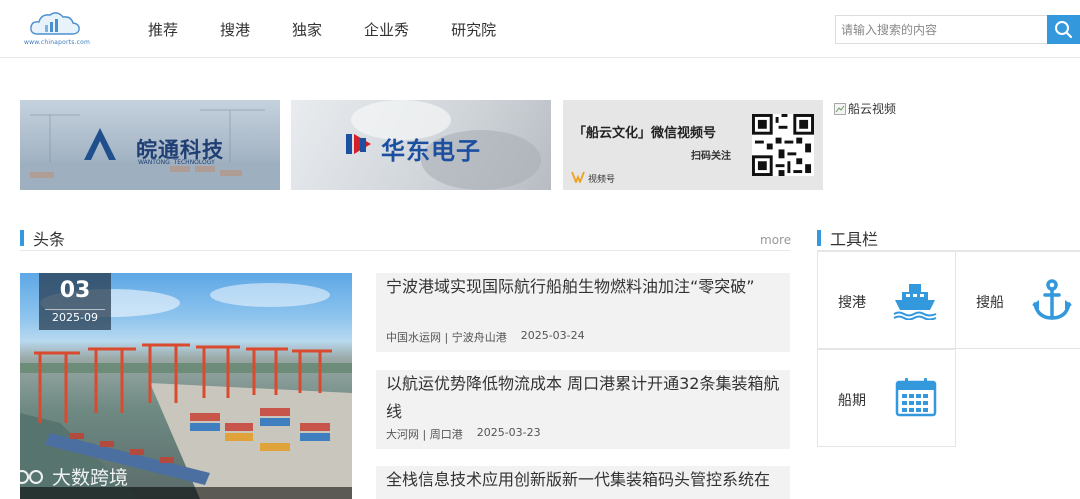 This screenshot has width=1080, height=499. What do you see at coordinates (578, 177) in the screenshot?
I see `video-channel-icon` at bounding box center [578, 177].